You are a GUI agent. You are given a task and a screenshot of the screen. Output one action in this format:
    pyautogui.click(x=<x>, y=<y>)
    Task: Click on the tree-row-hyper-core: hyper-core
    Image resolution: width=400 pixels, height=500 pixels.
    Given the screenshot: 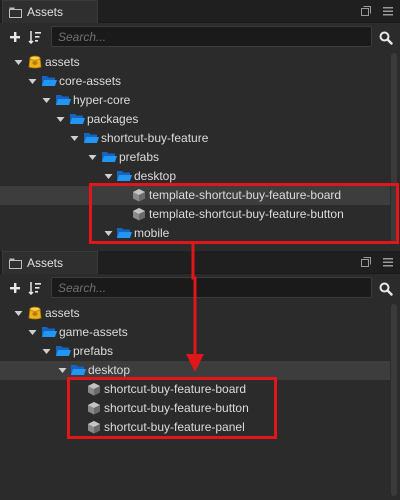 What is the action you would take?
    pyautogui.click(x=195, y=100)
    